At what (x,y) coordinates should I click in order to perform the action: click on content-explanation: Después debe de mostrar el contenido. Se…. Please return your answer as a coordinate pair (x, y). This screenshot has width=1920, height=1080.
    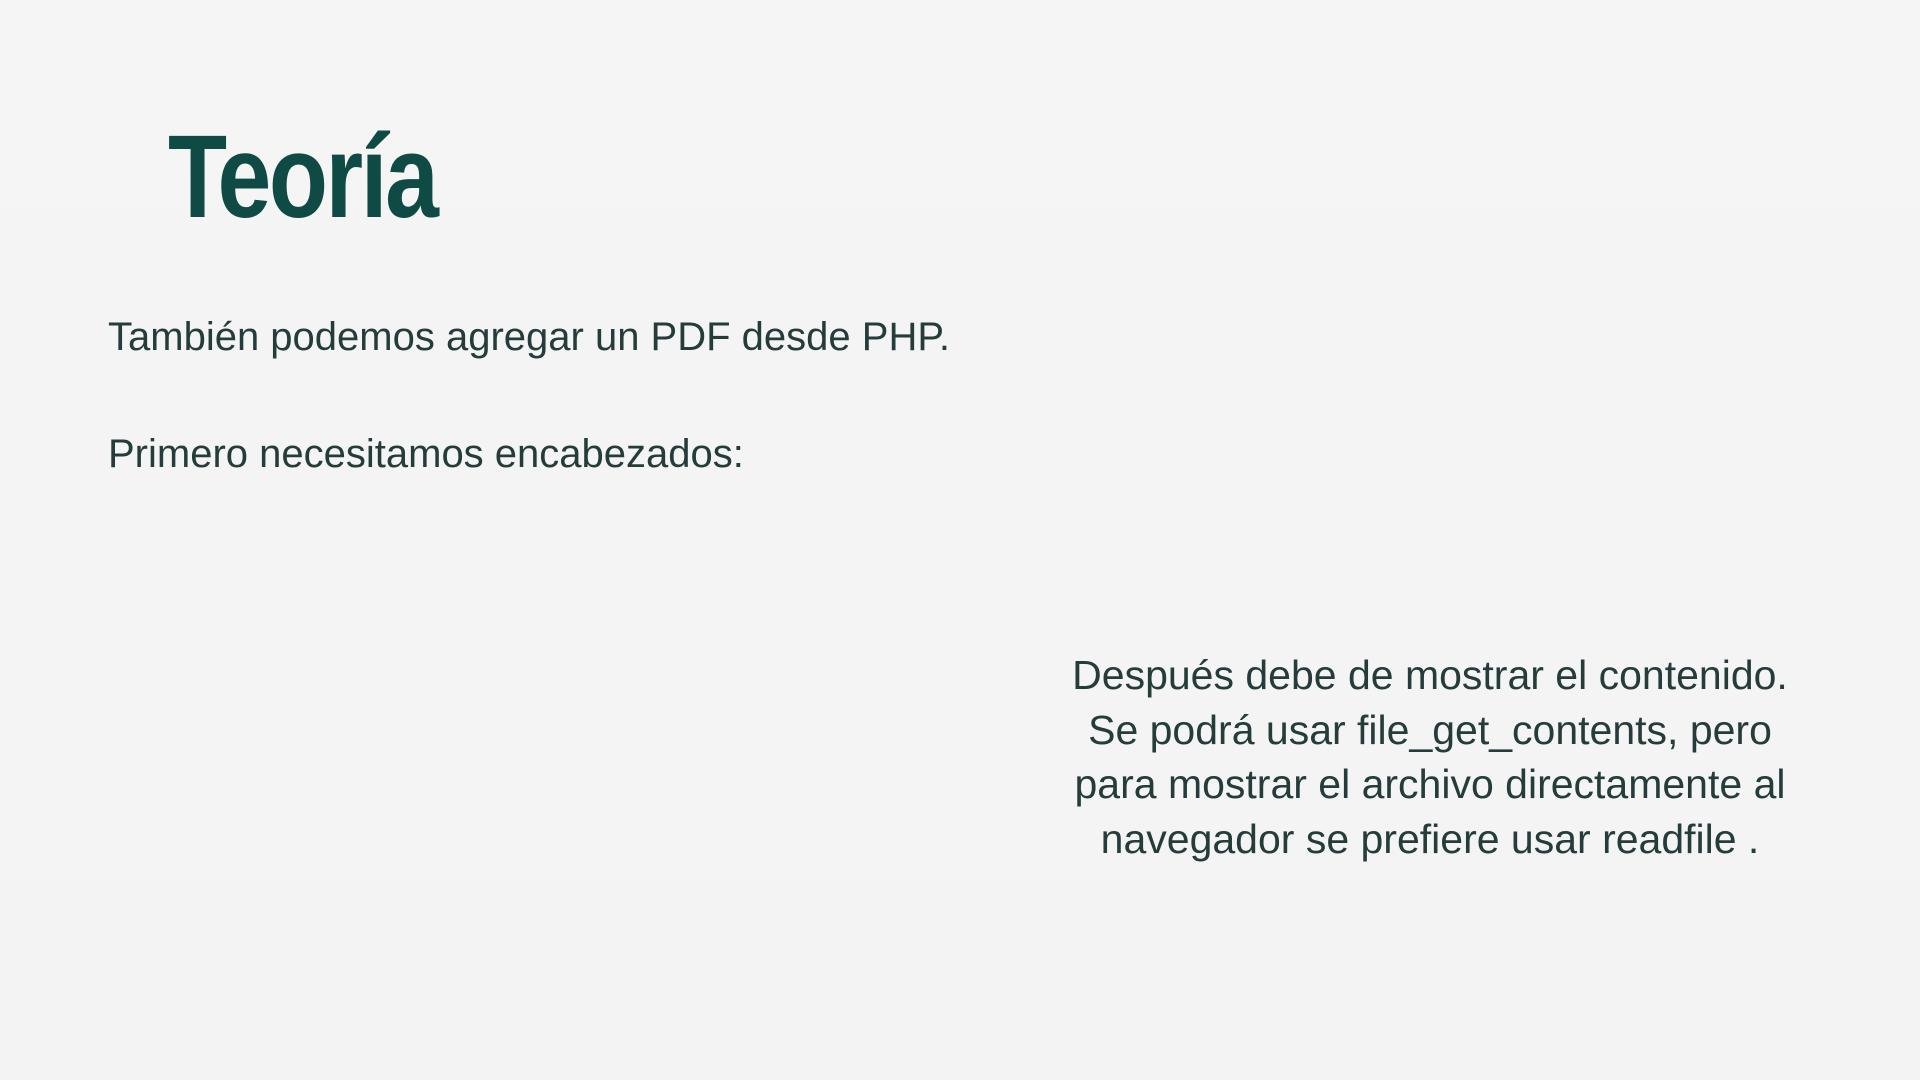
    Looking at the image, I should click on (1430, 757).